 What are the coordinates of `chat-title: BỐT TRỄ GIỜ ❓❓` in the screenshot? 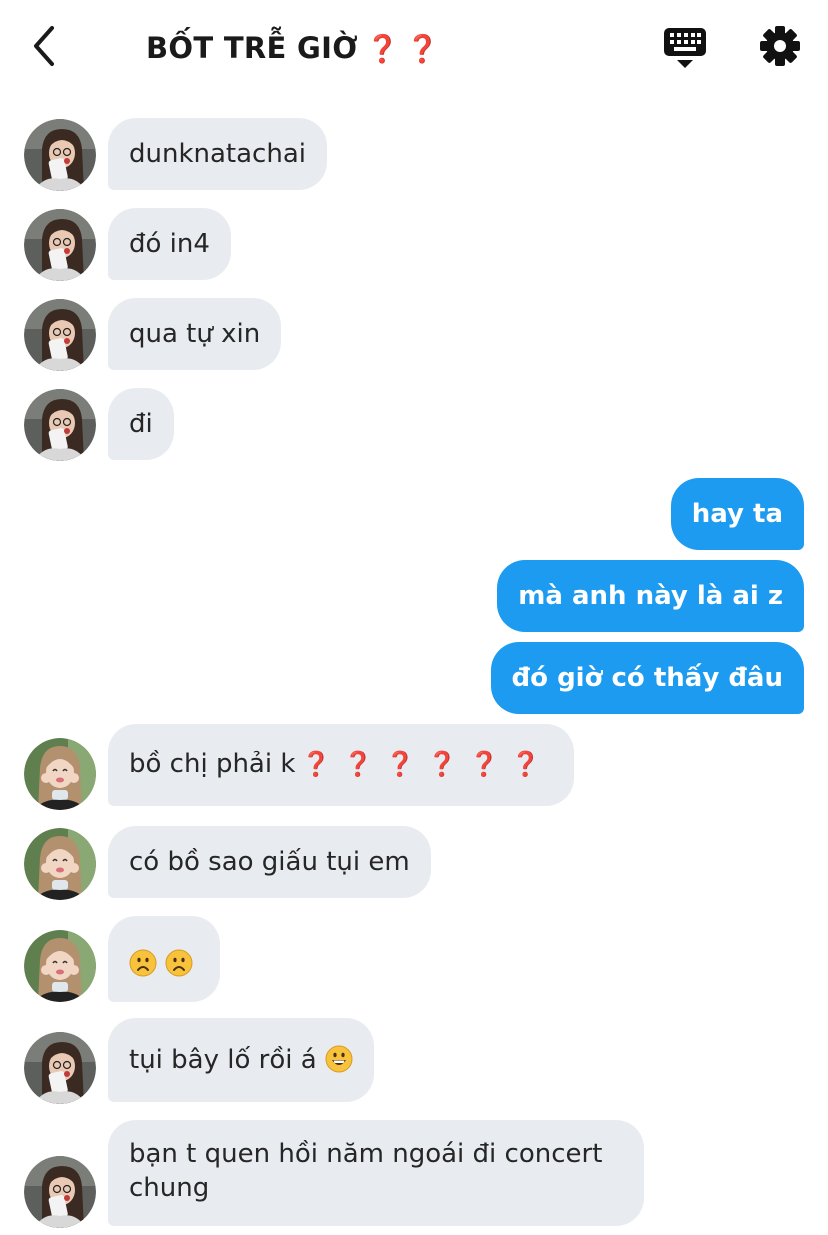 It's located at (295, 49).